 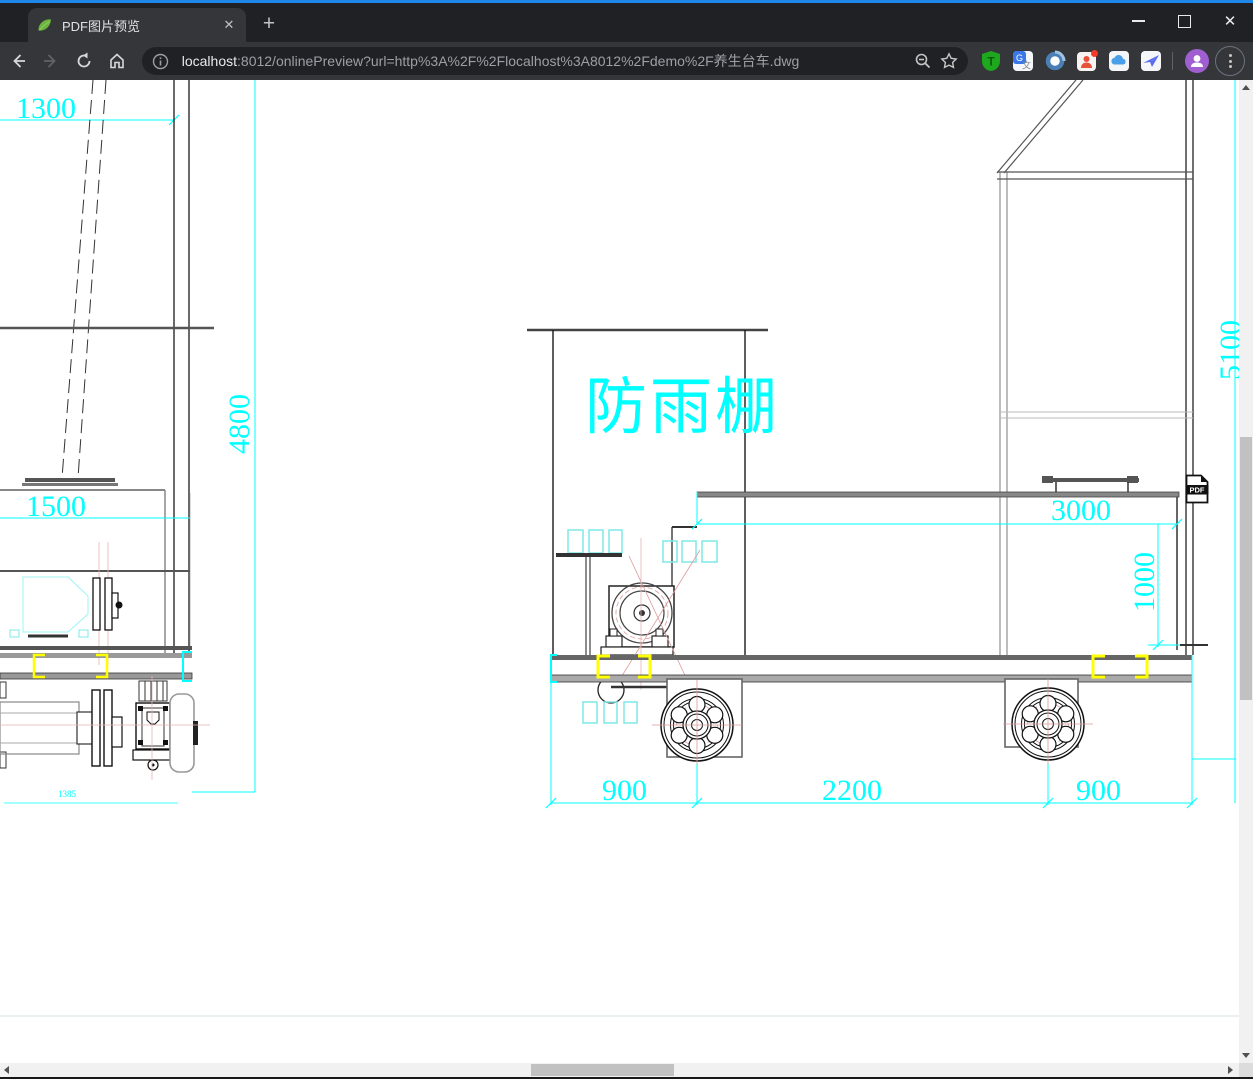 I want to click on home-button, so click(x=117, y=61).